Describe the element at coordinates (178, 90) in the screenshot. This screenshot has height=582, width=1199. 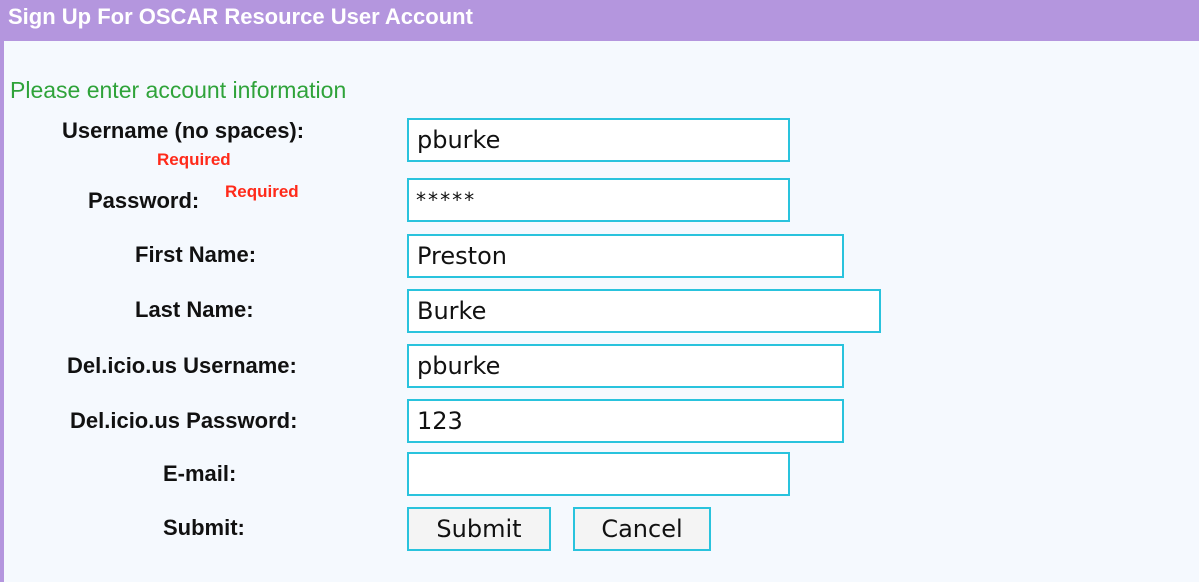
I see `intro-text: Please enter account information` at that location.